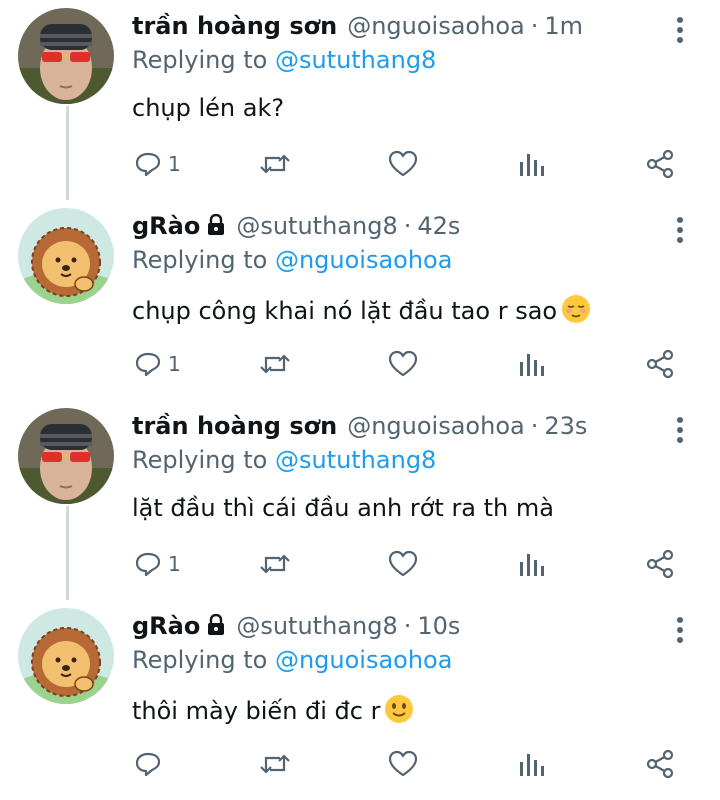 The image size is (720, 800). I want to click on tweet-text: thôi mày biến đi đc r, so click(273, 712).